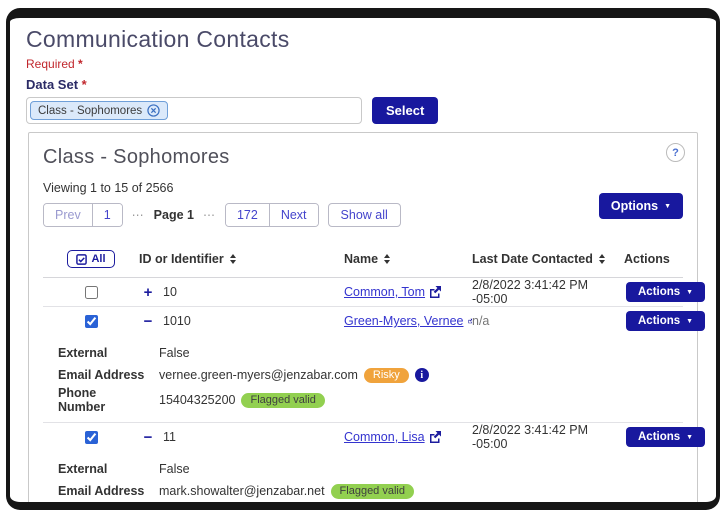 This screenshot has width=726, height=512. Describe the element at coordinates (293, 215) in the screenshot. I see `next-button: Next` at that location.